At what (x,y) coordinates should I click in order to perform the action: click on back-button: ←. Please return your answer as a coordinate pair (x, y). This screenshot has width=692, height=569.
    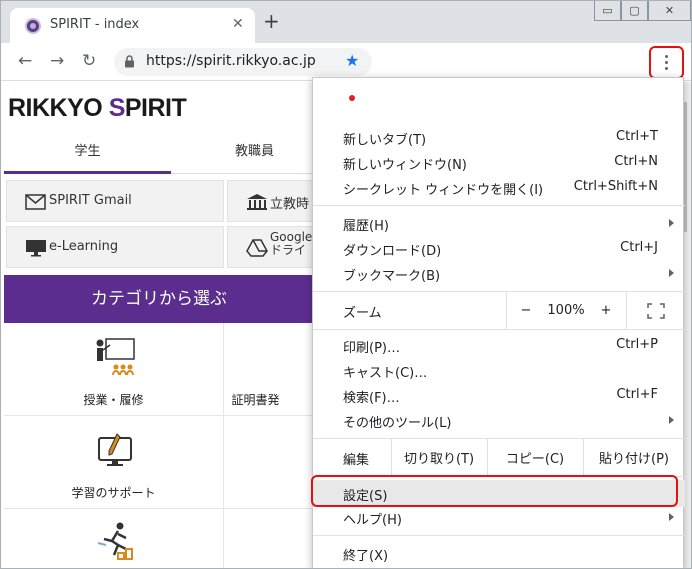
    Looking at the image, I should click on (25, 61).